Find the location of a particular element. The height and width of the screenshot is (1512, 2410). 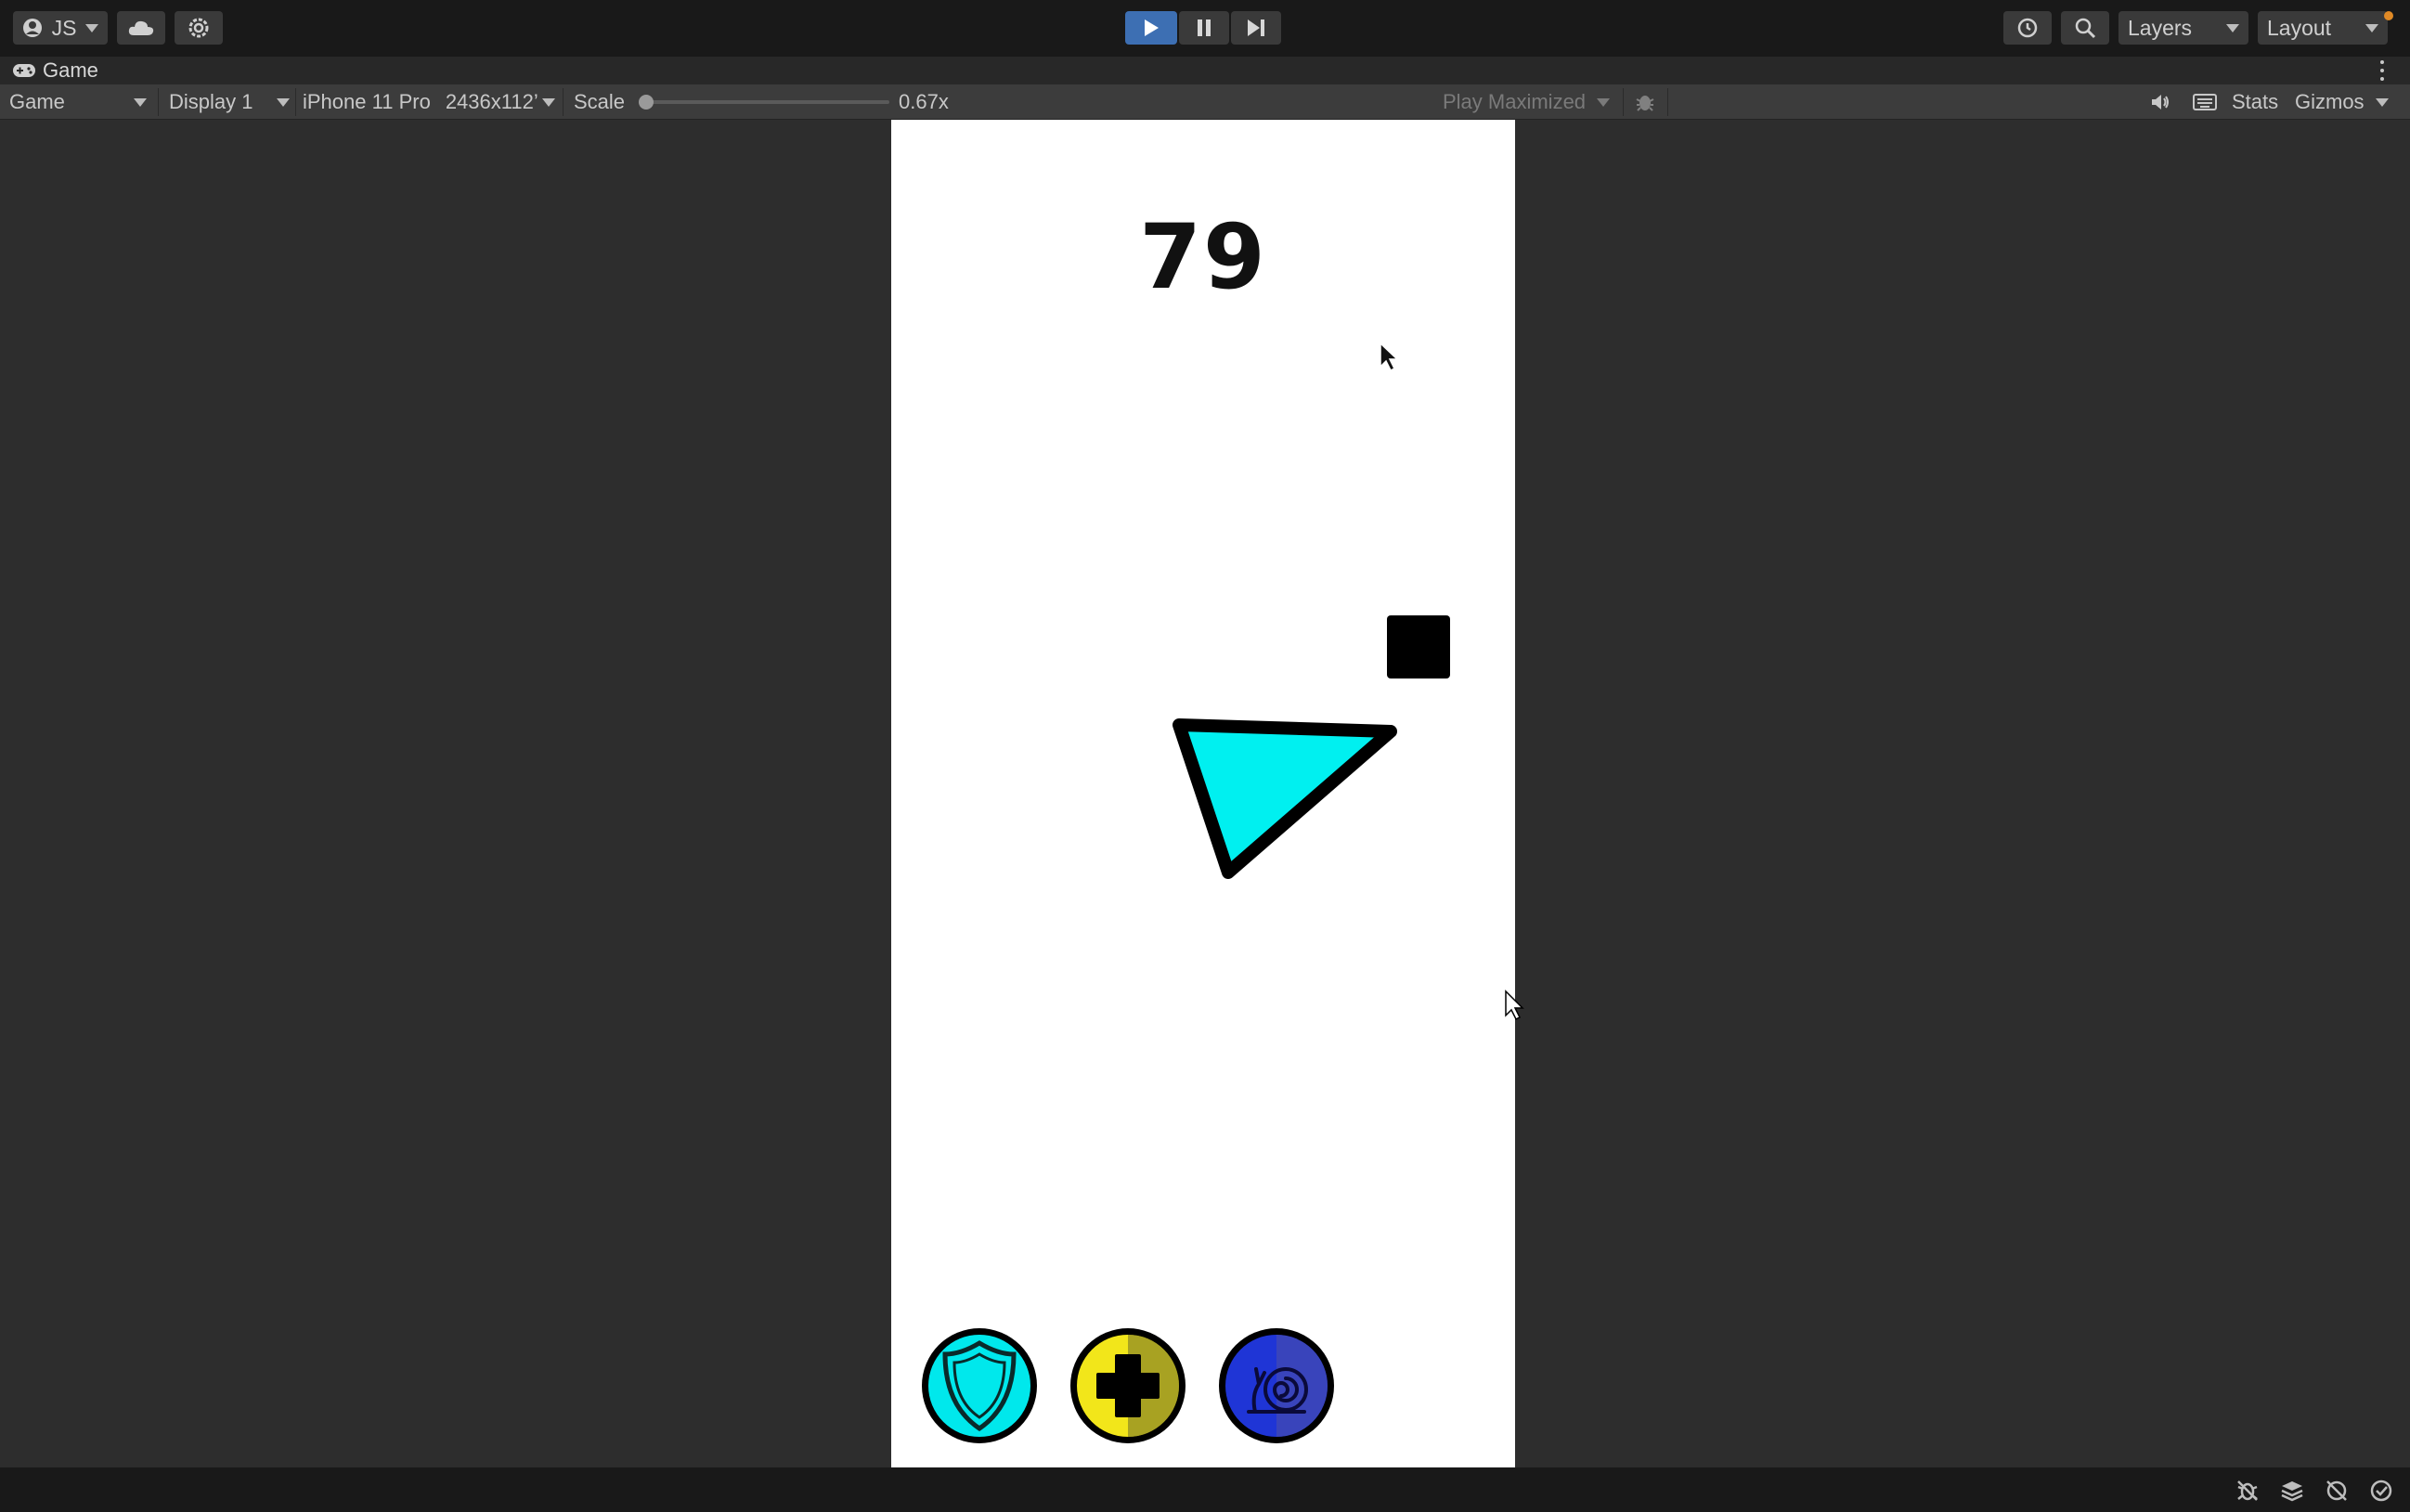

mute-audio-button is located at coordinates (2160, 102).